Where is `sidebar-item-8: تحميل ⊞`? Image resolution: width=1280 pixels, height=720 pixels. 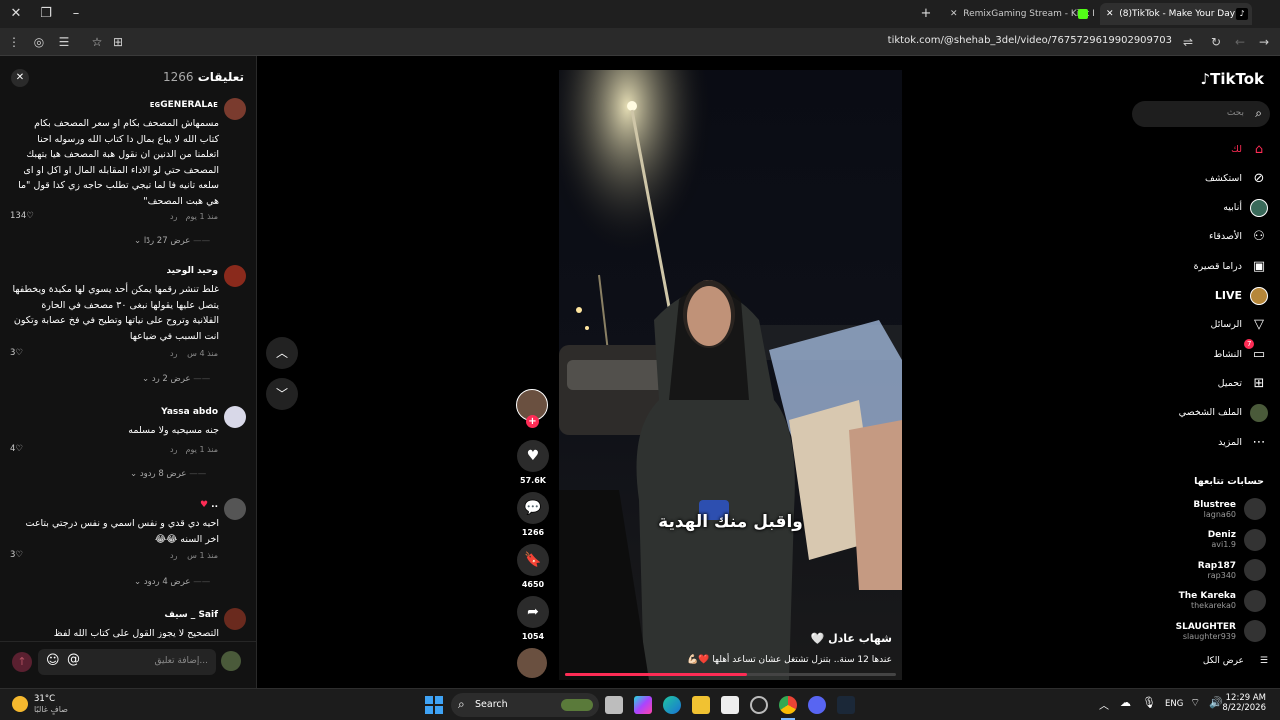 sidebar-item-8: تحميل ⊞ is located at coordinates (1243, 383).